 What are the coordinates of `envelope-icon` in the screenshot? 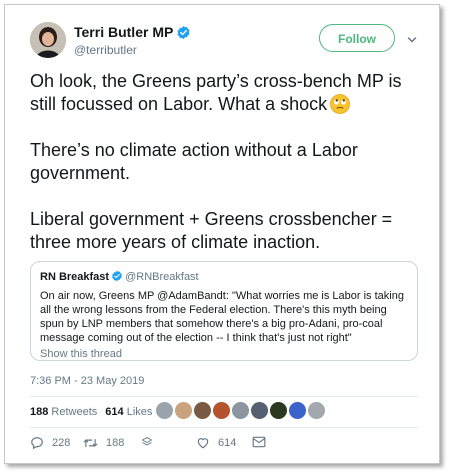 It's located at (263, 442).